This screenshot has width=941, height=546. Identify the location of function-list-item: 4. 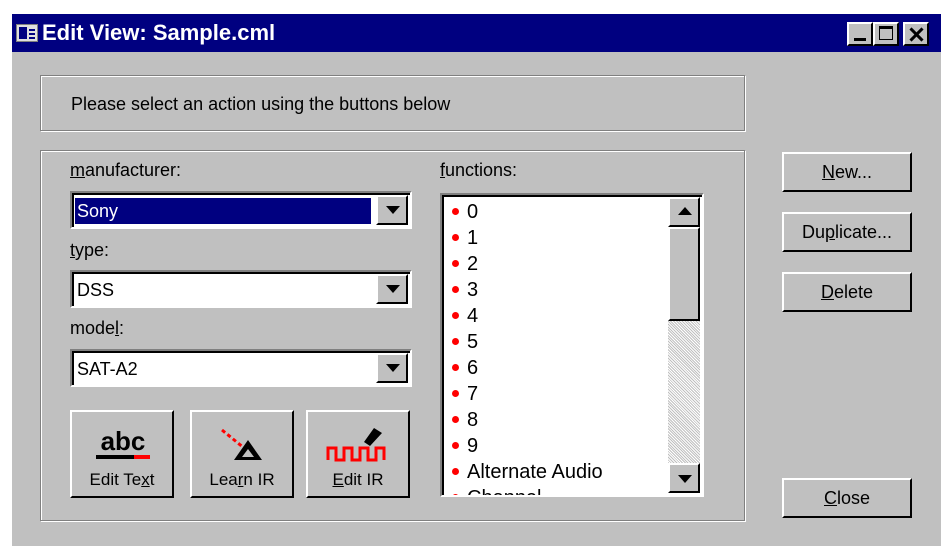
(526, 316).